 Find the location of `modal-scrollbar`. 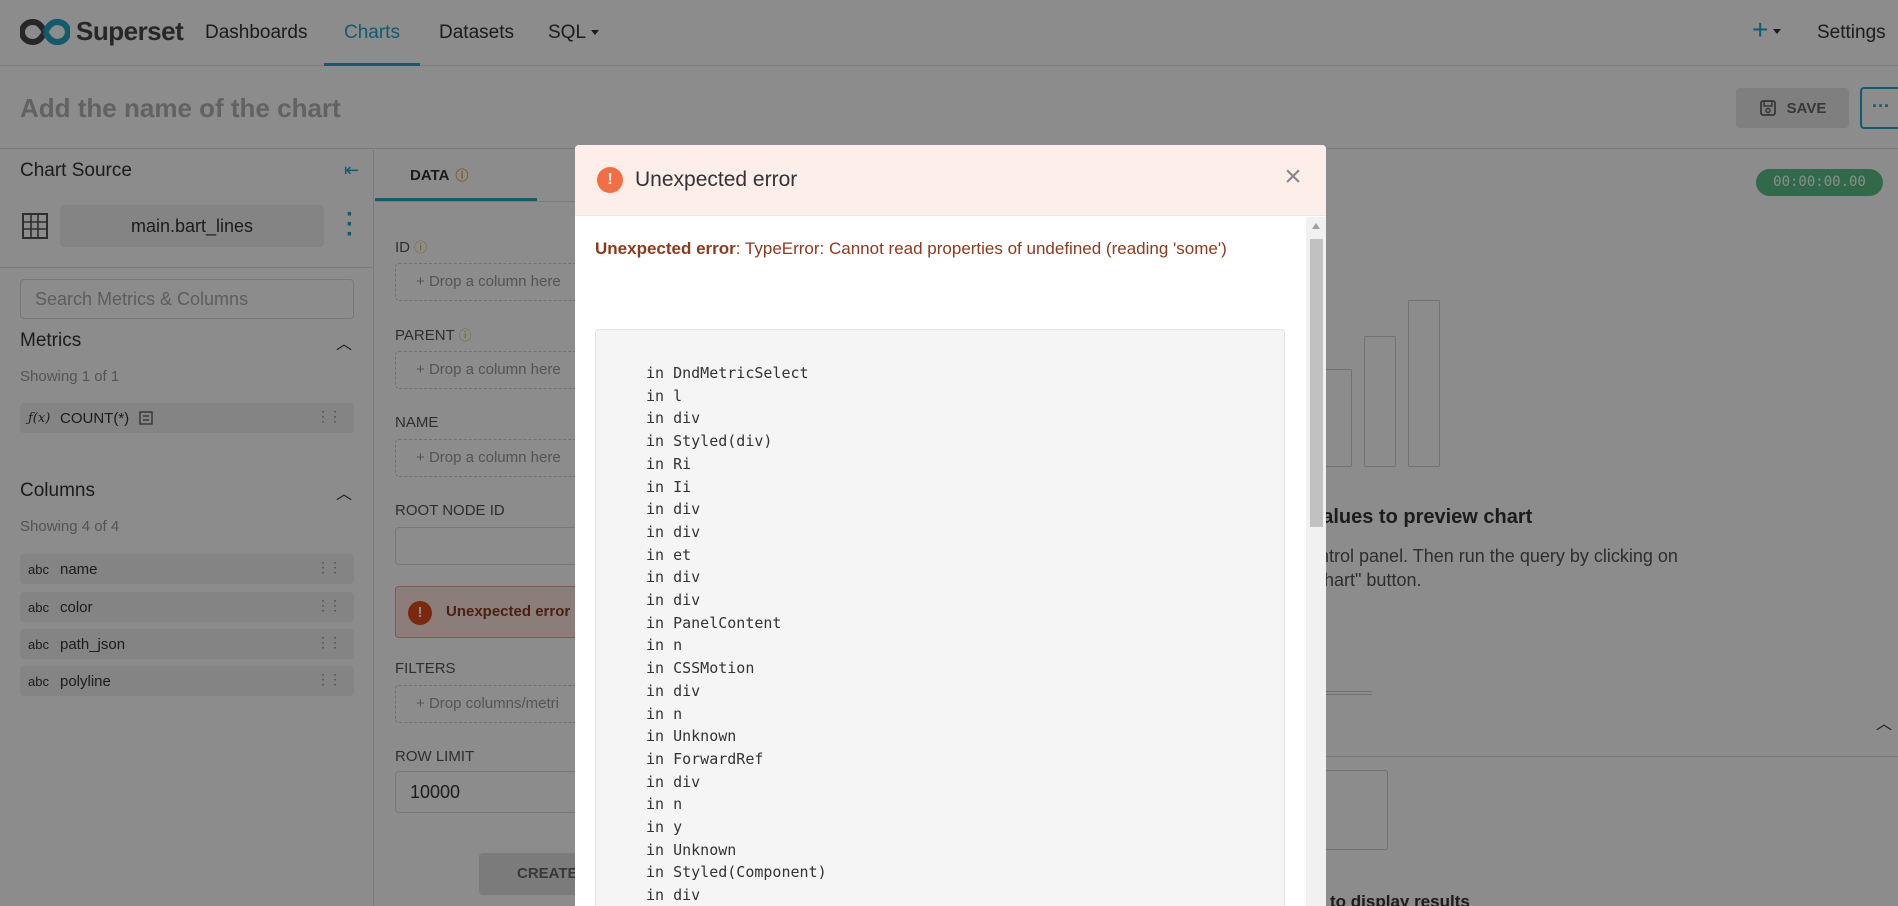

modal-scrollbar is located at coordinates (1316, 561).